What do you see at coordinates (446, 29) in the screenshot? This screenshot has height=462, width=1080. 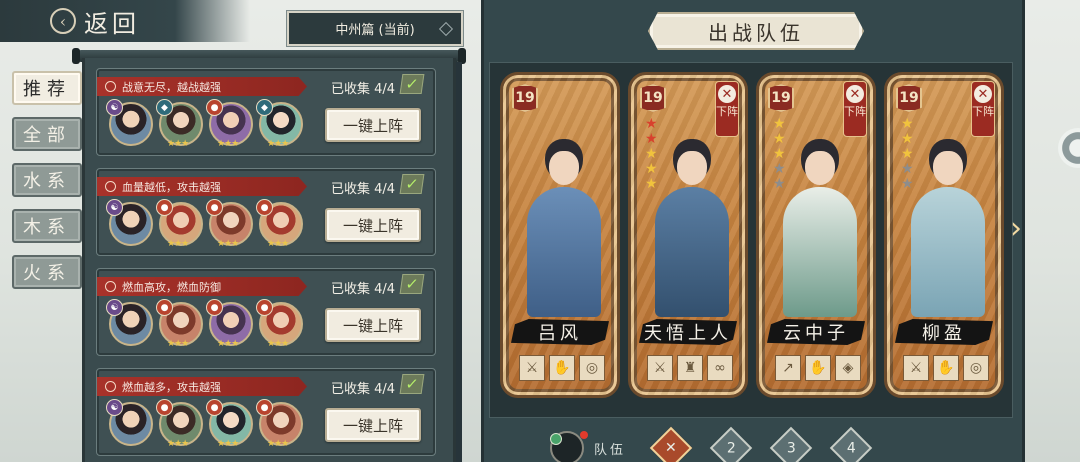 I see `diamond-icon` at bounding box center [446, 29].